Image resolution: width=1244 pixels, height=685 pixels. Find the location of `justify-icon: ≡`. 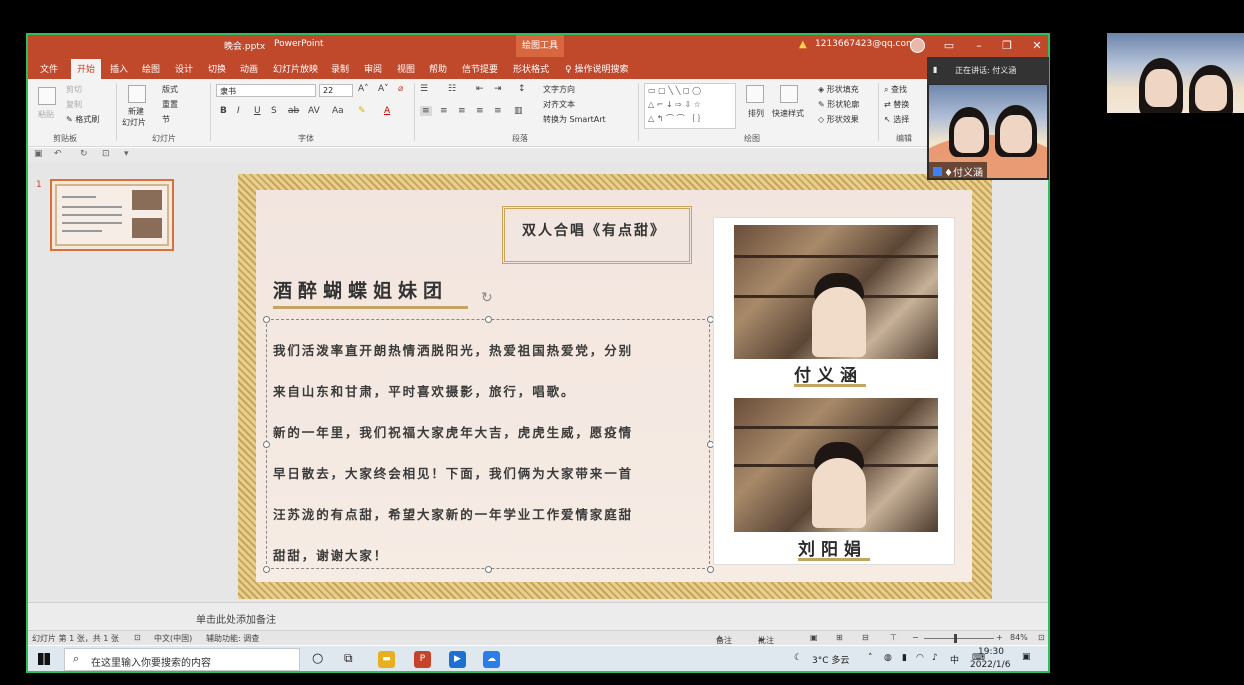

justify-icon: ≡ is located at coordinates (480, 111).